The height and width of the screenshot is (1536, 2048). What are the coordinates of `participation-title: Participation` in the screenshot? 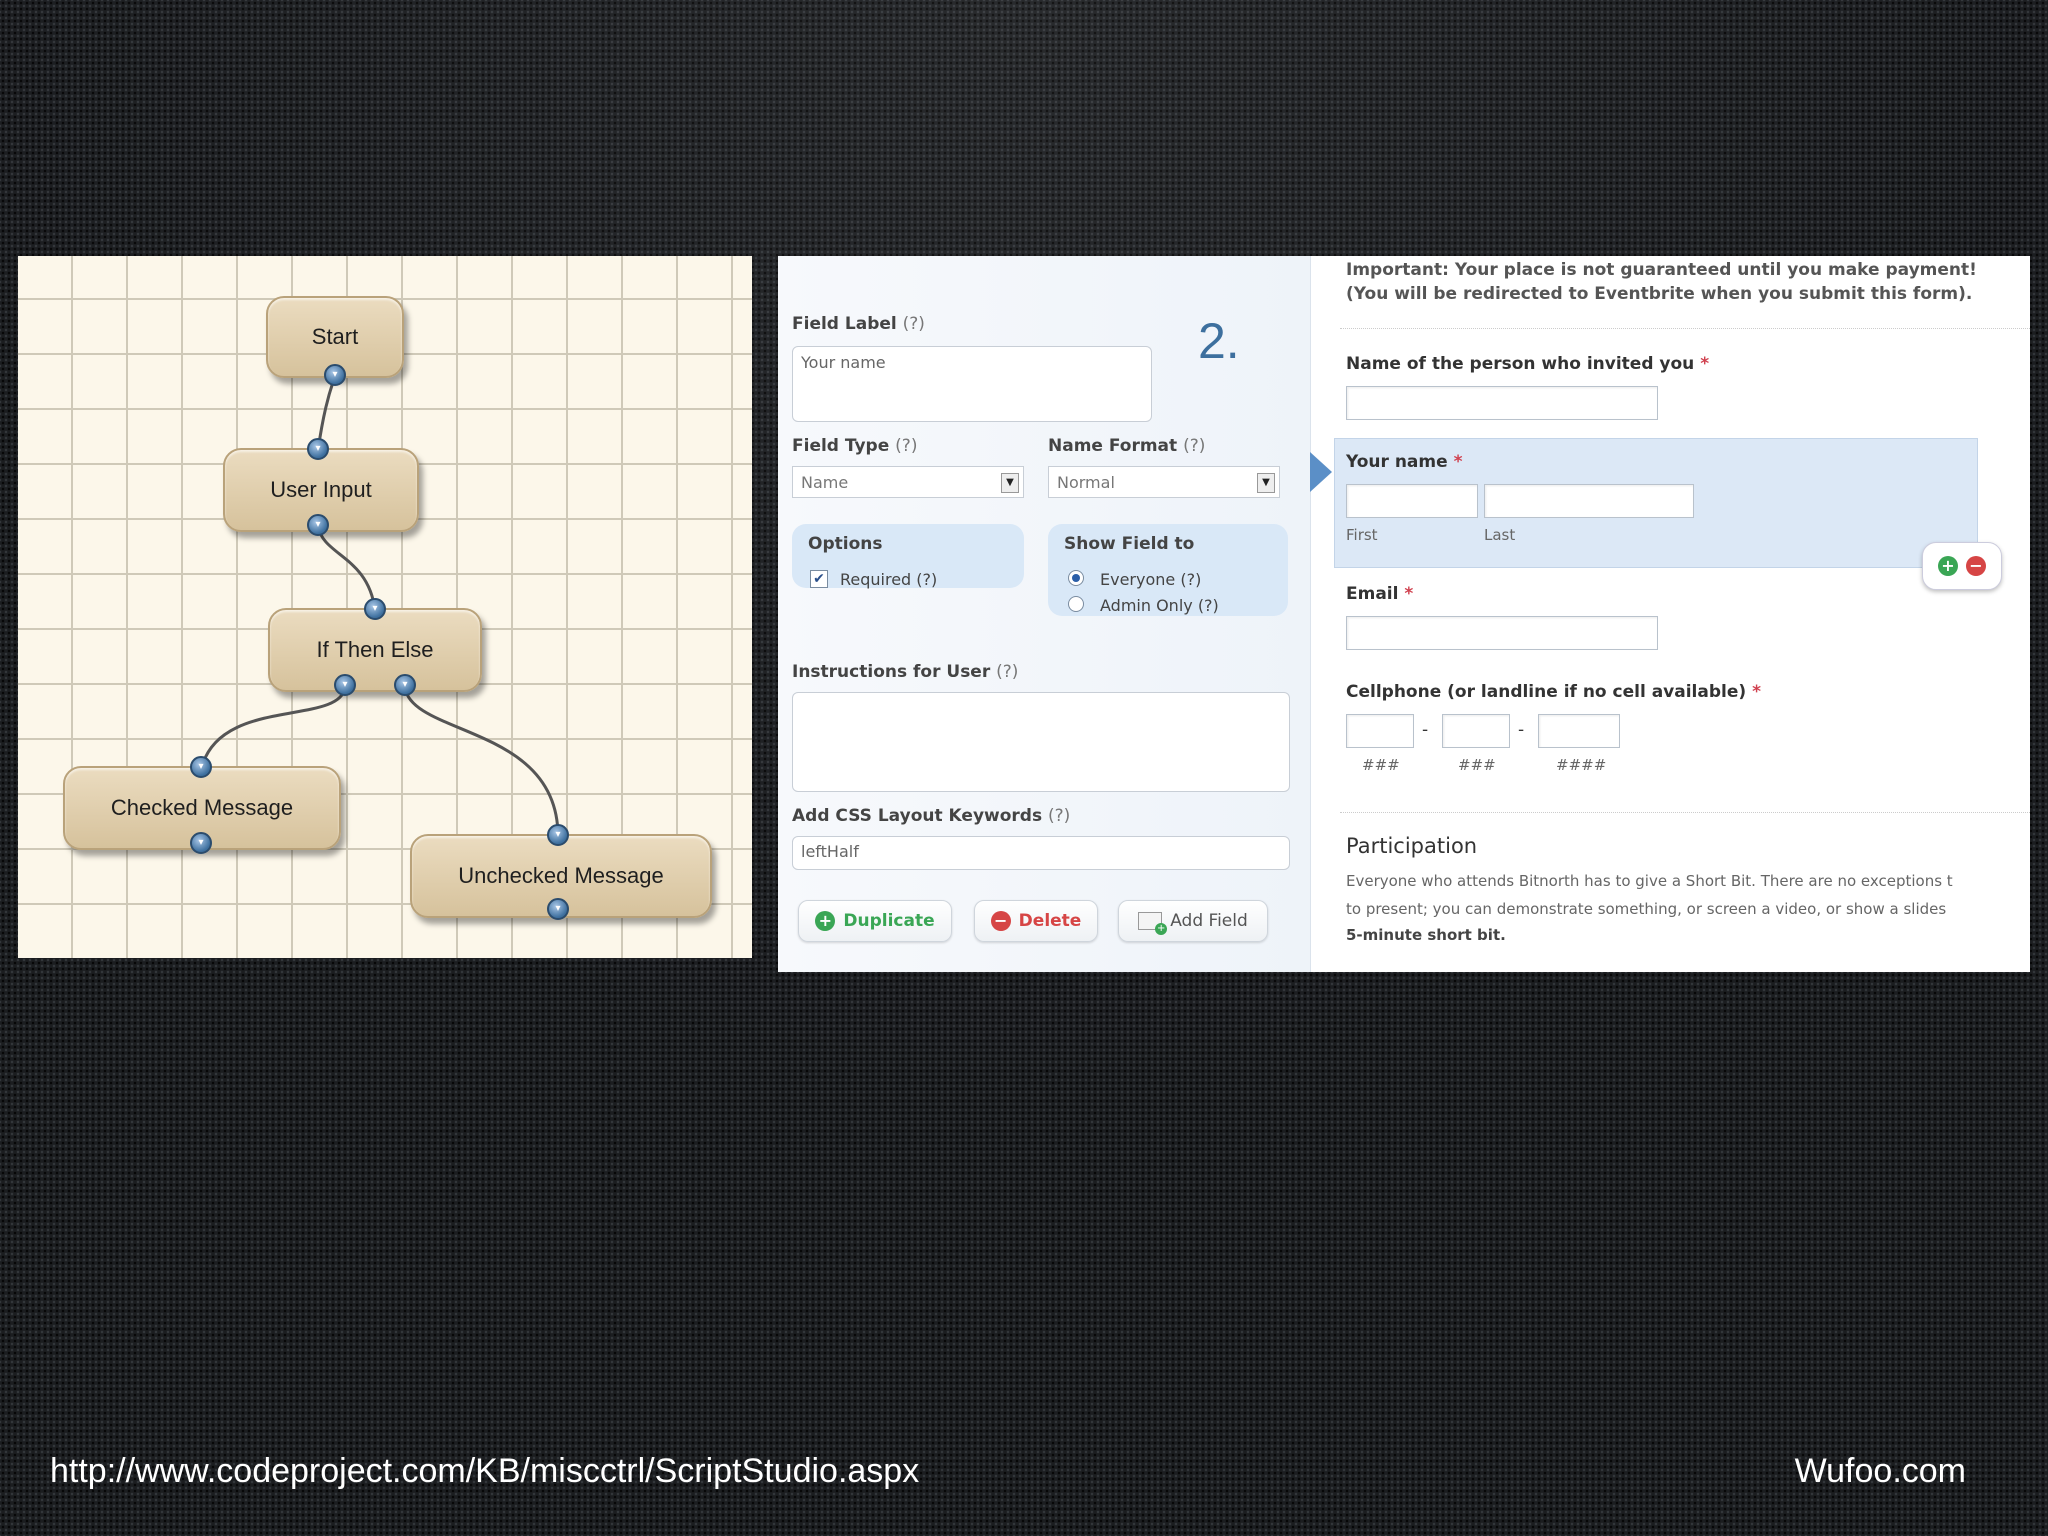 It's located at (1412, 846).